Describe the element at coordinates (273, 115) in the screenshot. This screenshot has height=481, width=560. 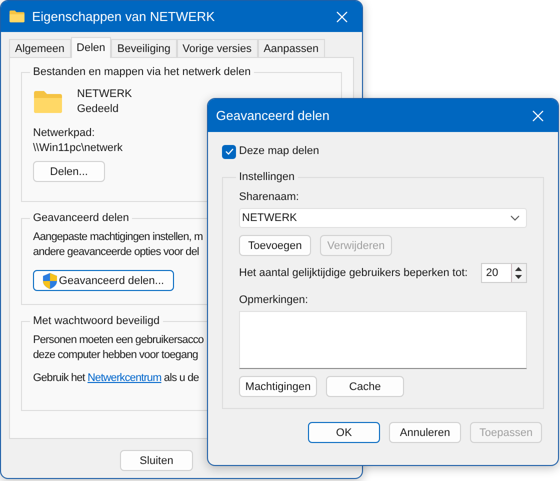
I see `dialog-title: Geavanceerd delen` at that location.